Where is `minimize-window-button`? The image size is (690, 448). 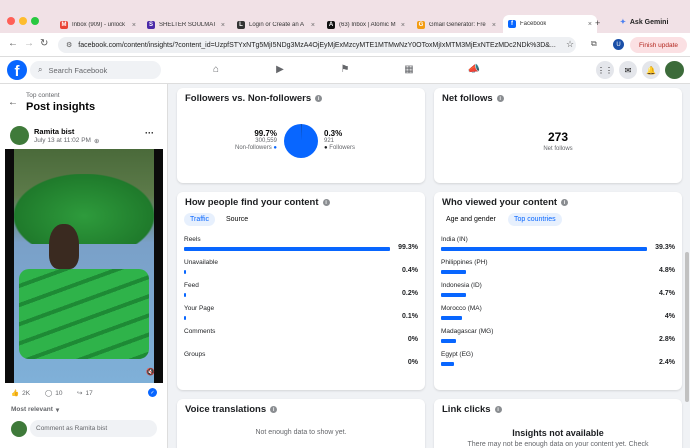 minimize-window-button is located at coordinates (23, 21).